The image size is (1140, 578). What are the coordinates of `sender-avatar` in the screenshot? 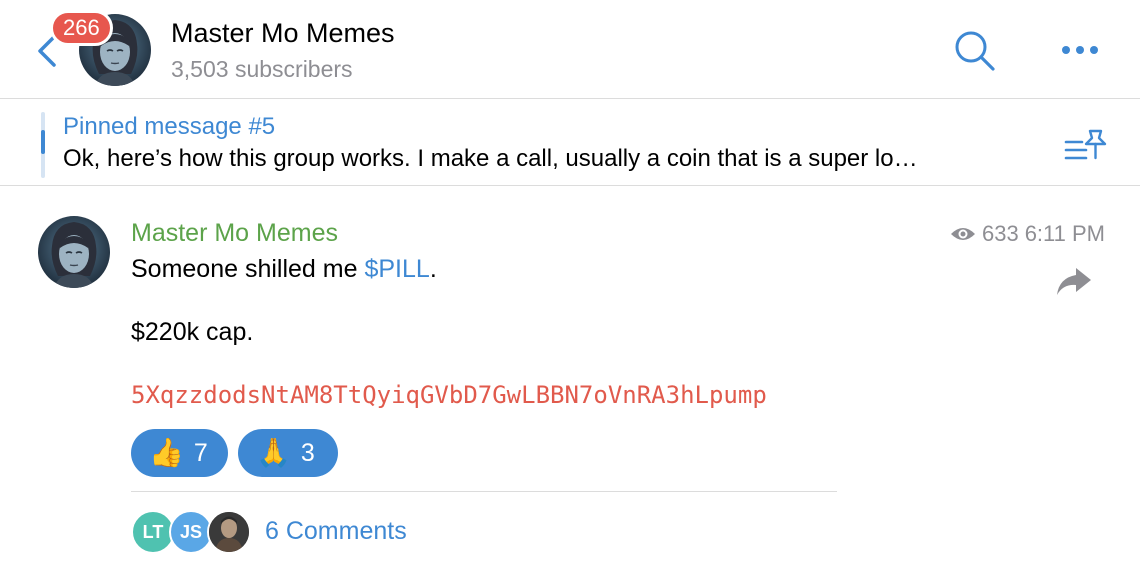 It's located at (74, 252).